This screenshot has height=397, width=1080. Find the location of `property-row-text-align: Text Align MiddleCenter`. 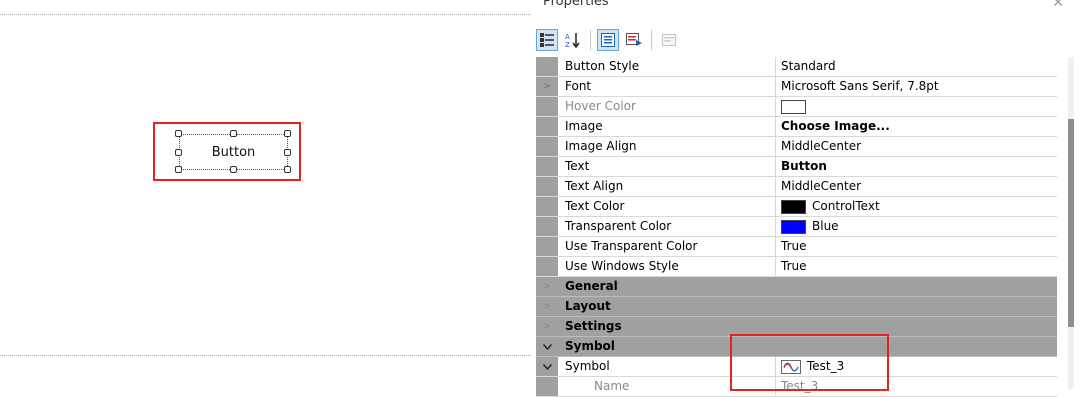

property-row-text-align: Text Align MiddleCenter is located at coordinates (796, 187).